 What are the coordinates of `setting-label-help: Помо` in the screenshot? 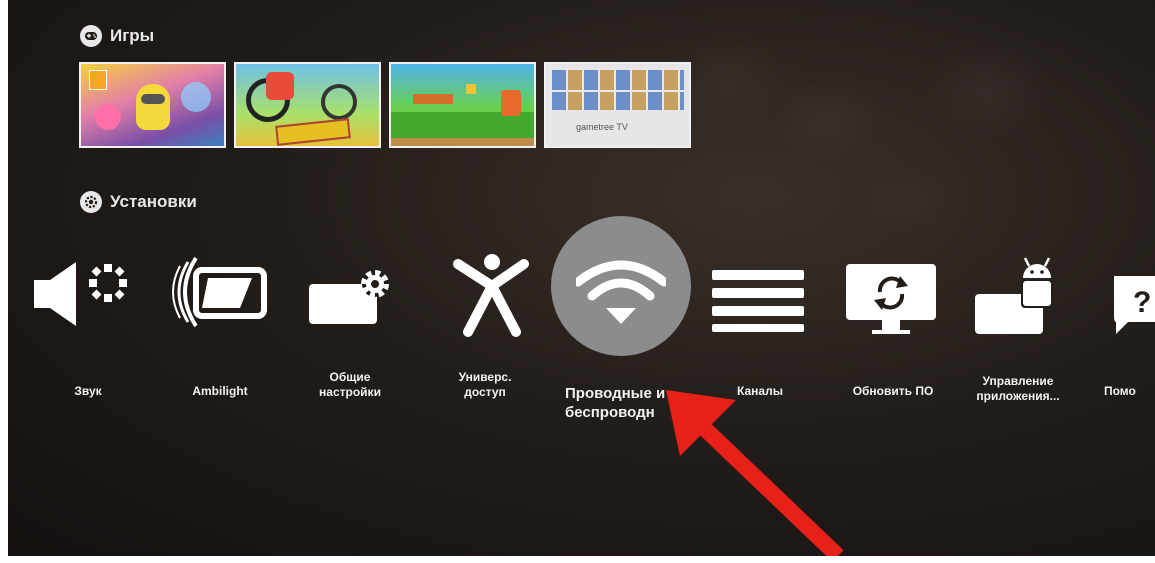 It's located at (1120, 391).